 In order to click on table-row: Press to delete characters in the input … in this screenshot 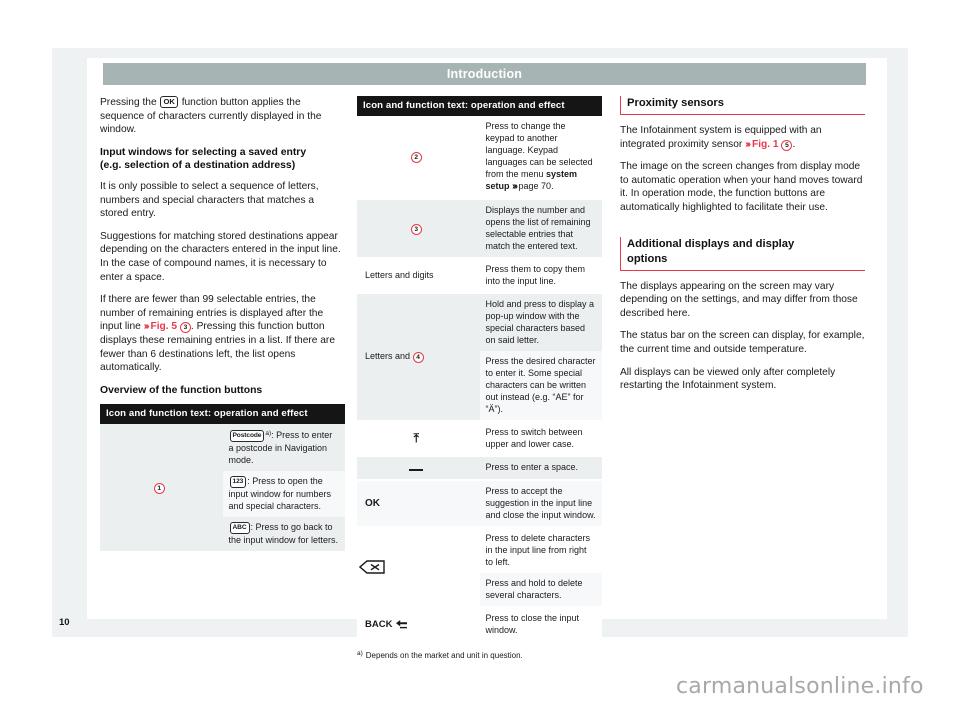, I will do `click(479, 550)`.